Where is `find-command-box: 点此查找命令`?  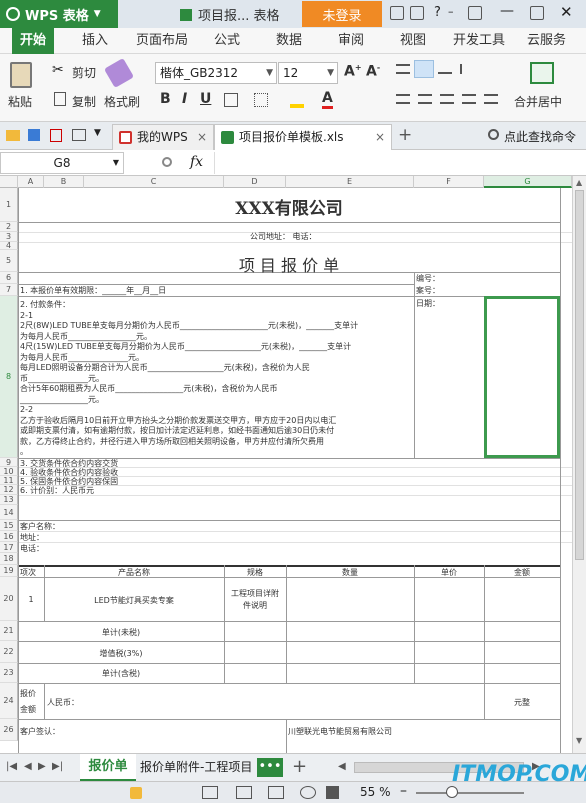 find-command-box: 点此查找命令 is located at coordinates (540, 136).